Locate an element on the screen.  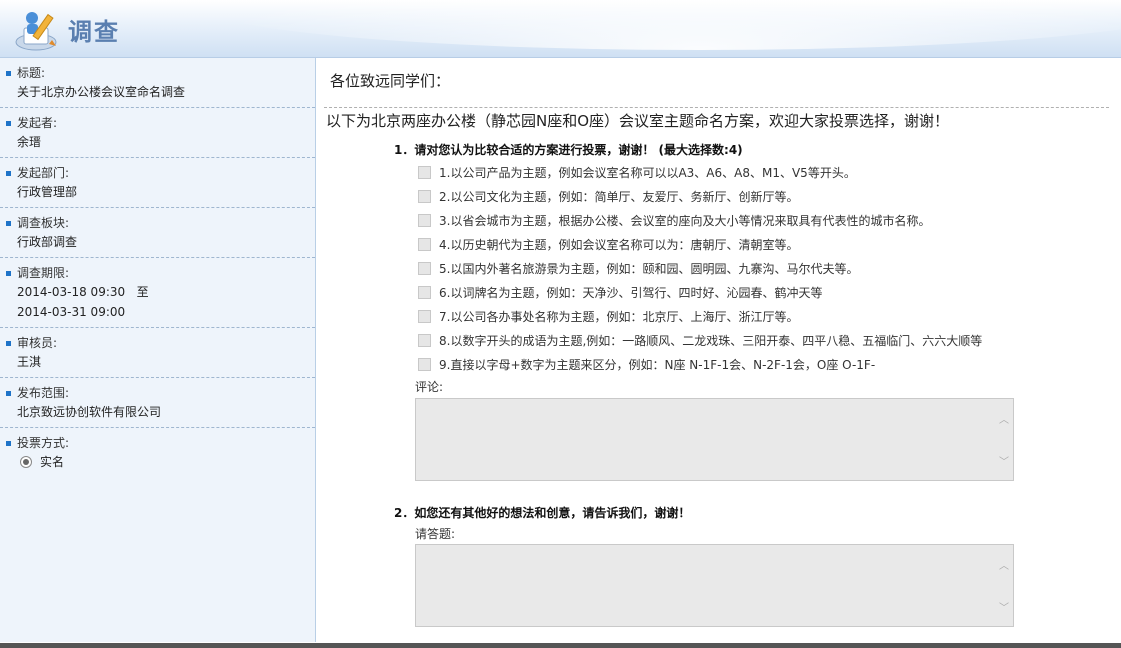
sidebar-item-scope: 发布范围: 北京致远协创软件有限公司 is located at coordinates (157, 403).